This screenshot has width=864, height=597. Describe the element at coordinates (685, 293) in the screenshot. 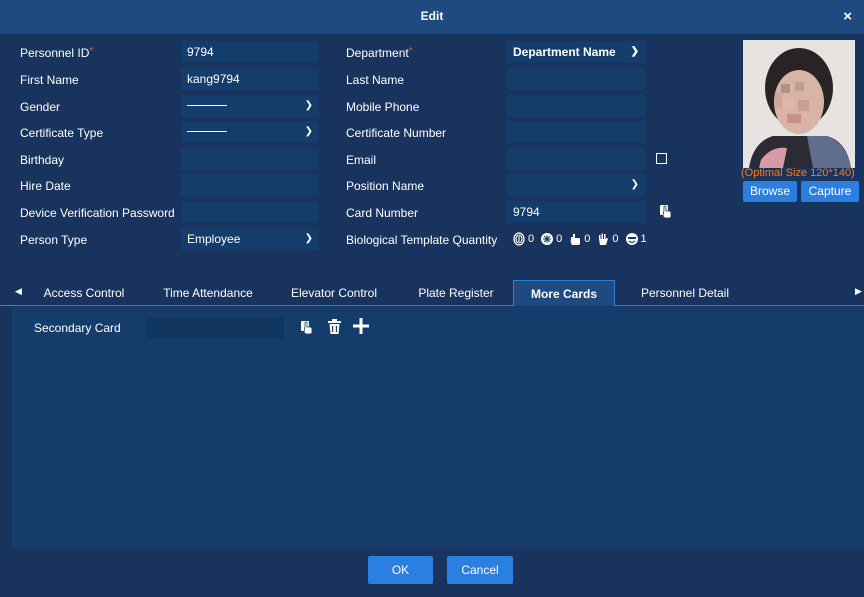

I see `tab-personnel-detail: Personnel Detail` at that location.